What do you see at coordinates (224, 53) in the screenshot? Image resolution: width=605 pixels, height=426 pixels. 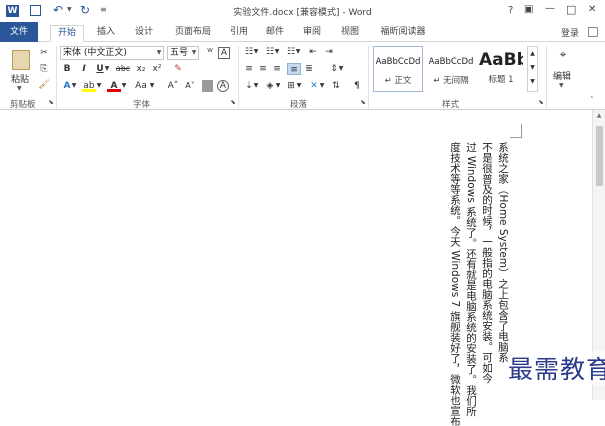 I see `character-border-icon: A` at bounding box center [224, 53].